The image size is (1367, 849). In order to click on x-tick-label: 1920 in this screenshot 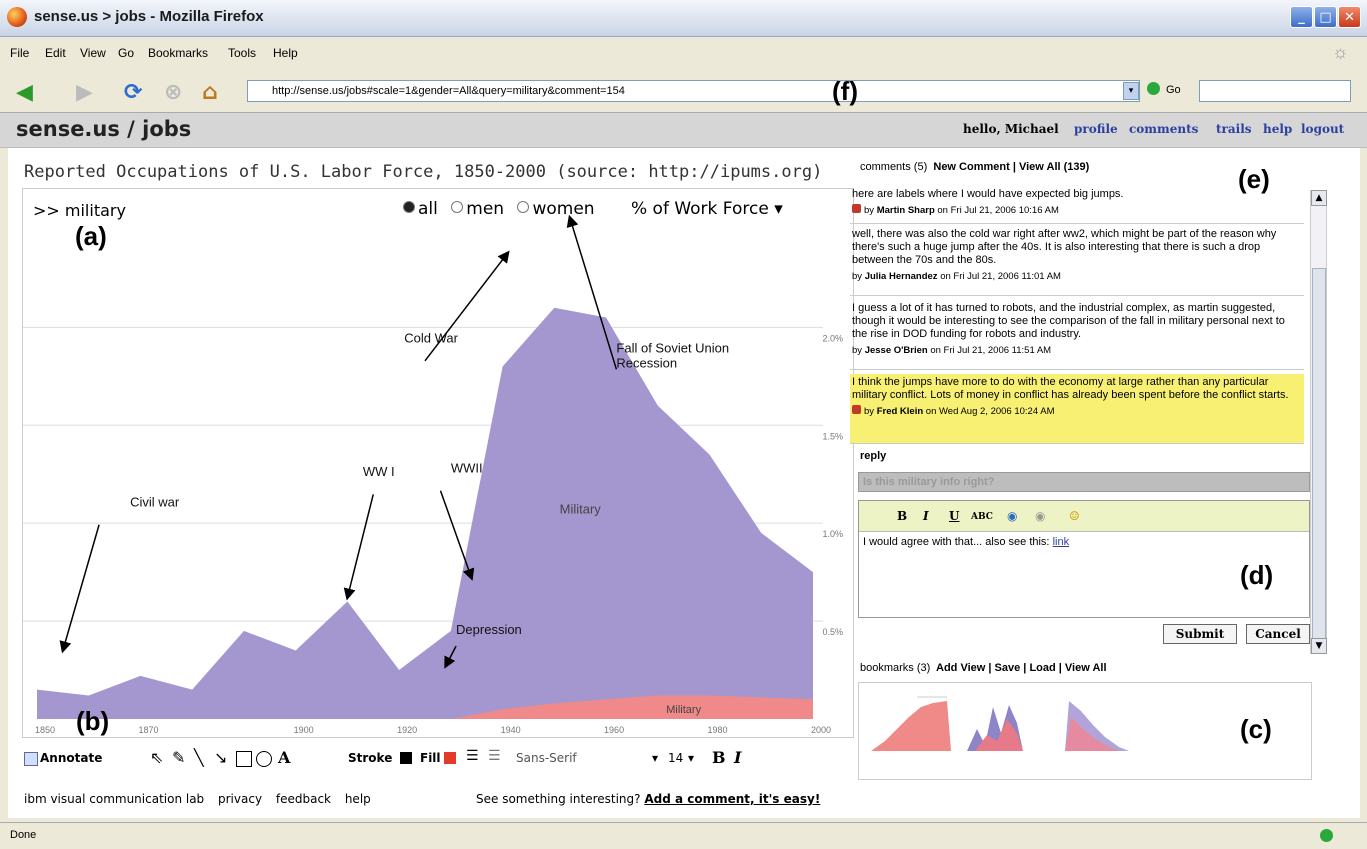, I will do `click(407, 730)`.